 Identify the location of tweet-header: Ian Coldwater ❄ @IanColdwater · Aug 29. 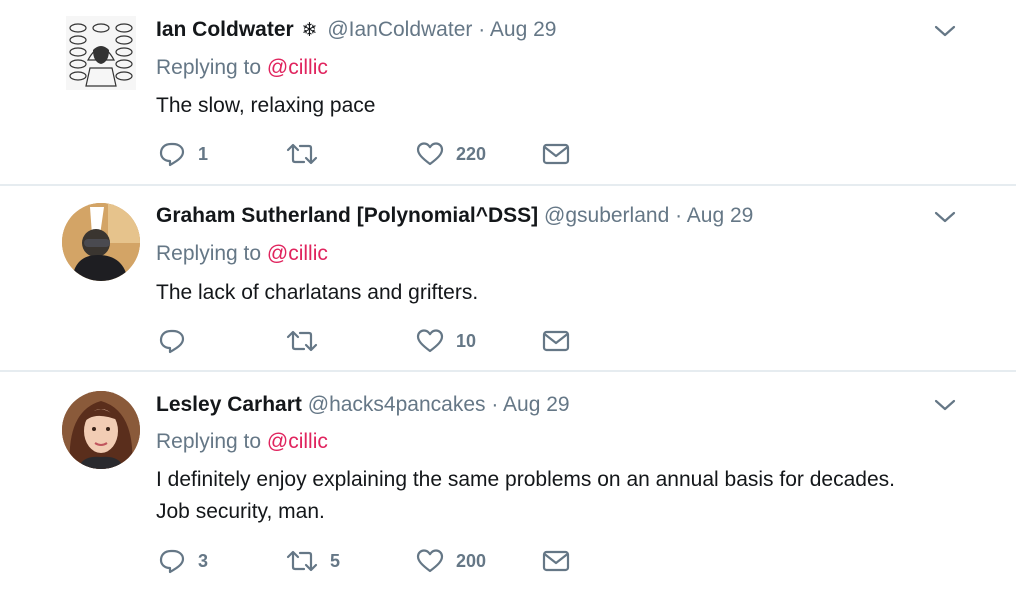
(356, 30).